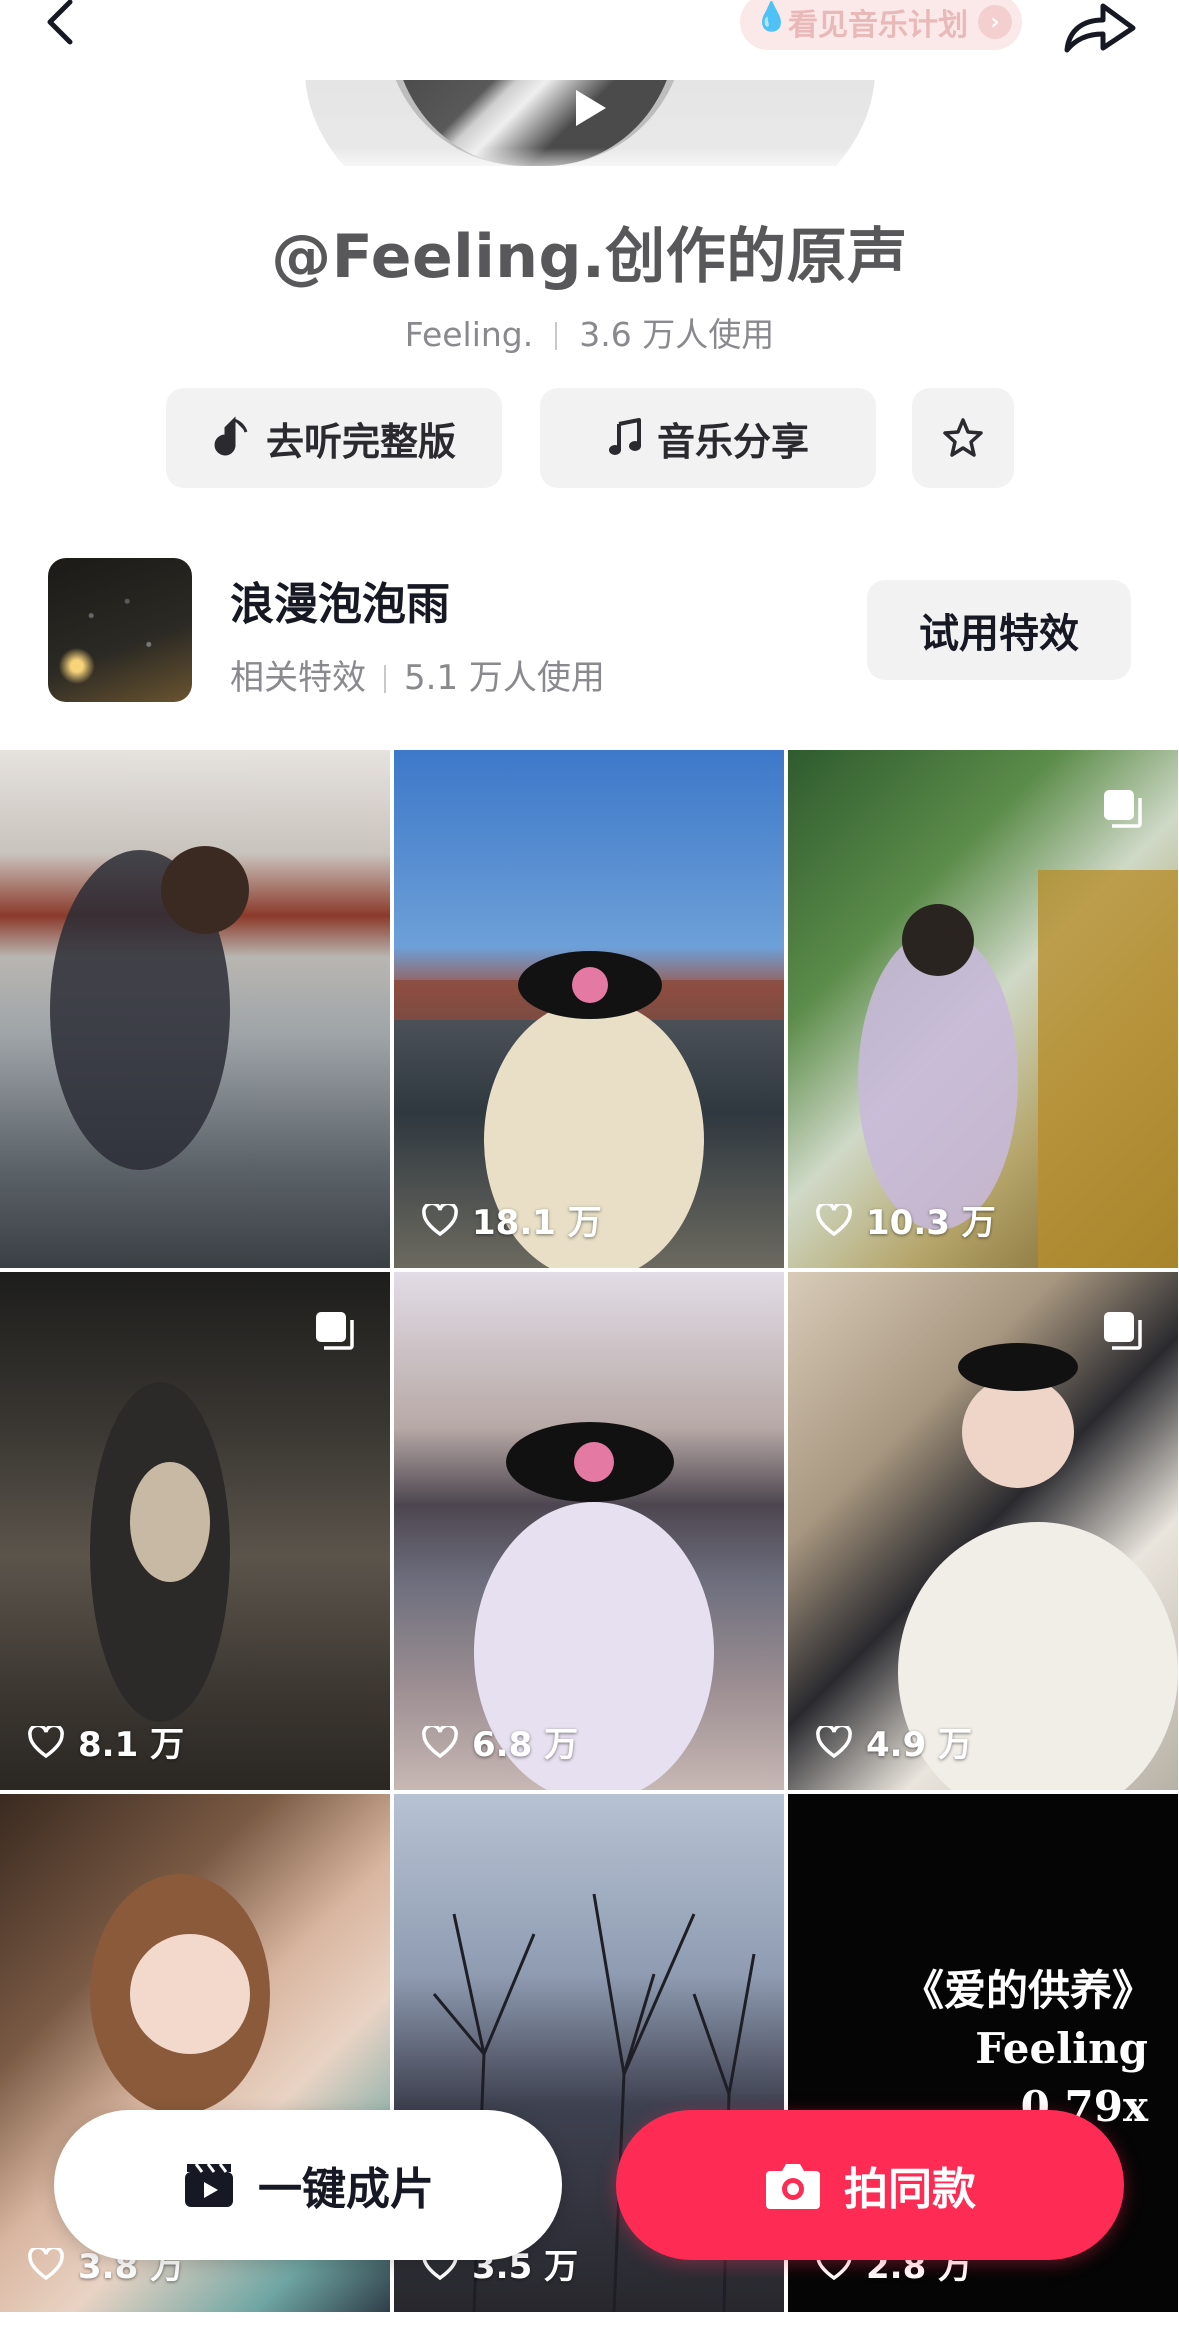  I want to click on effect-tag: 相关特效, so click(298, 678).